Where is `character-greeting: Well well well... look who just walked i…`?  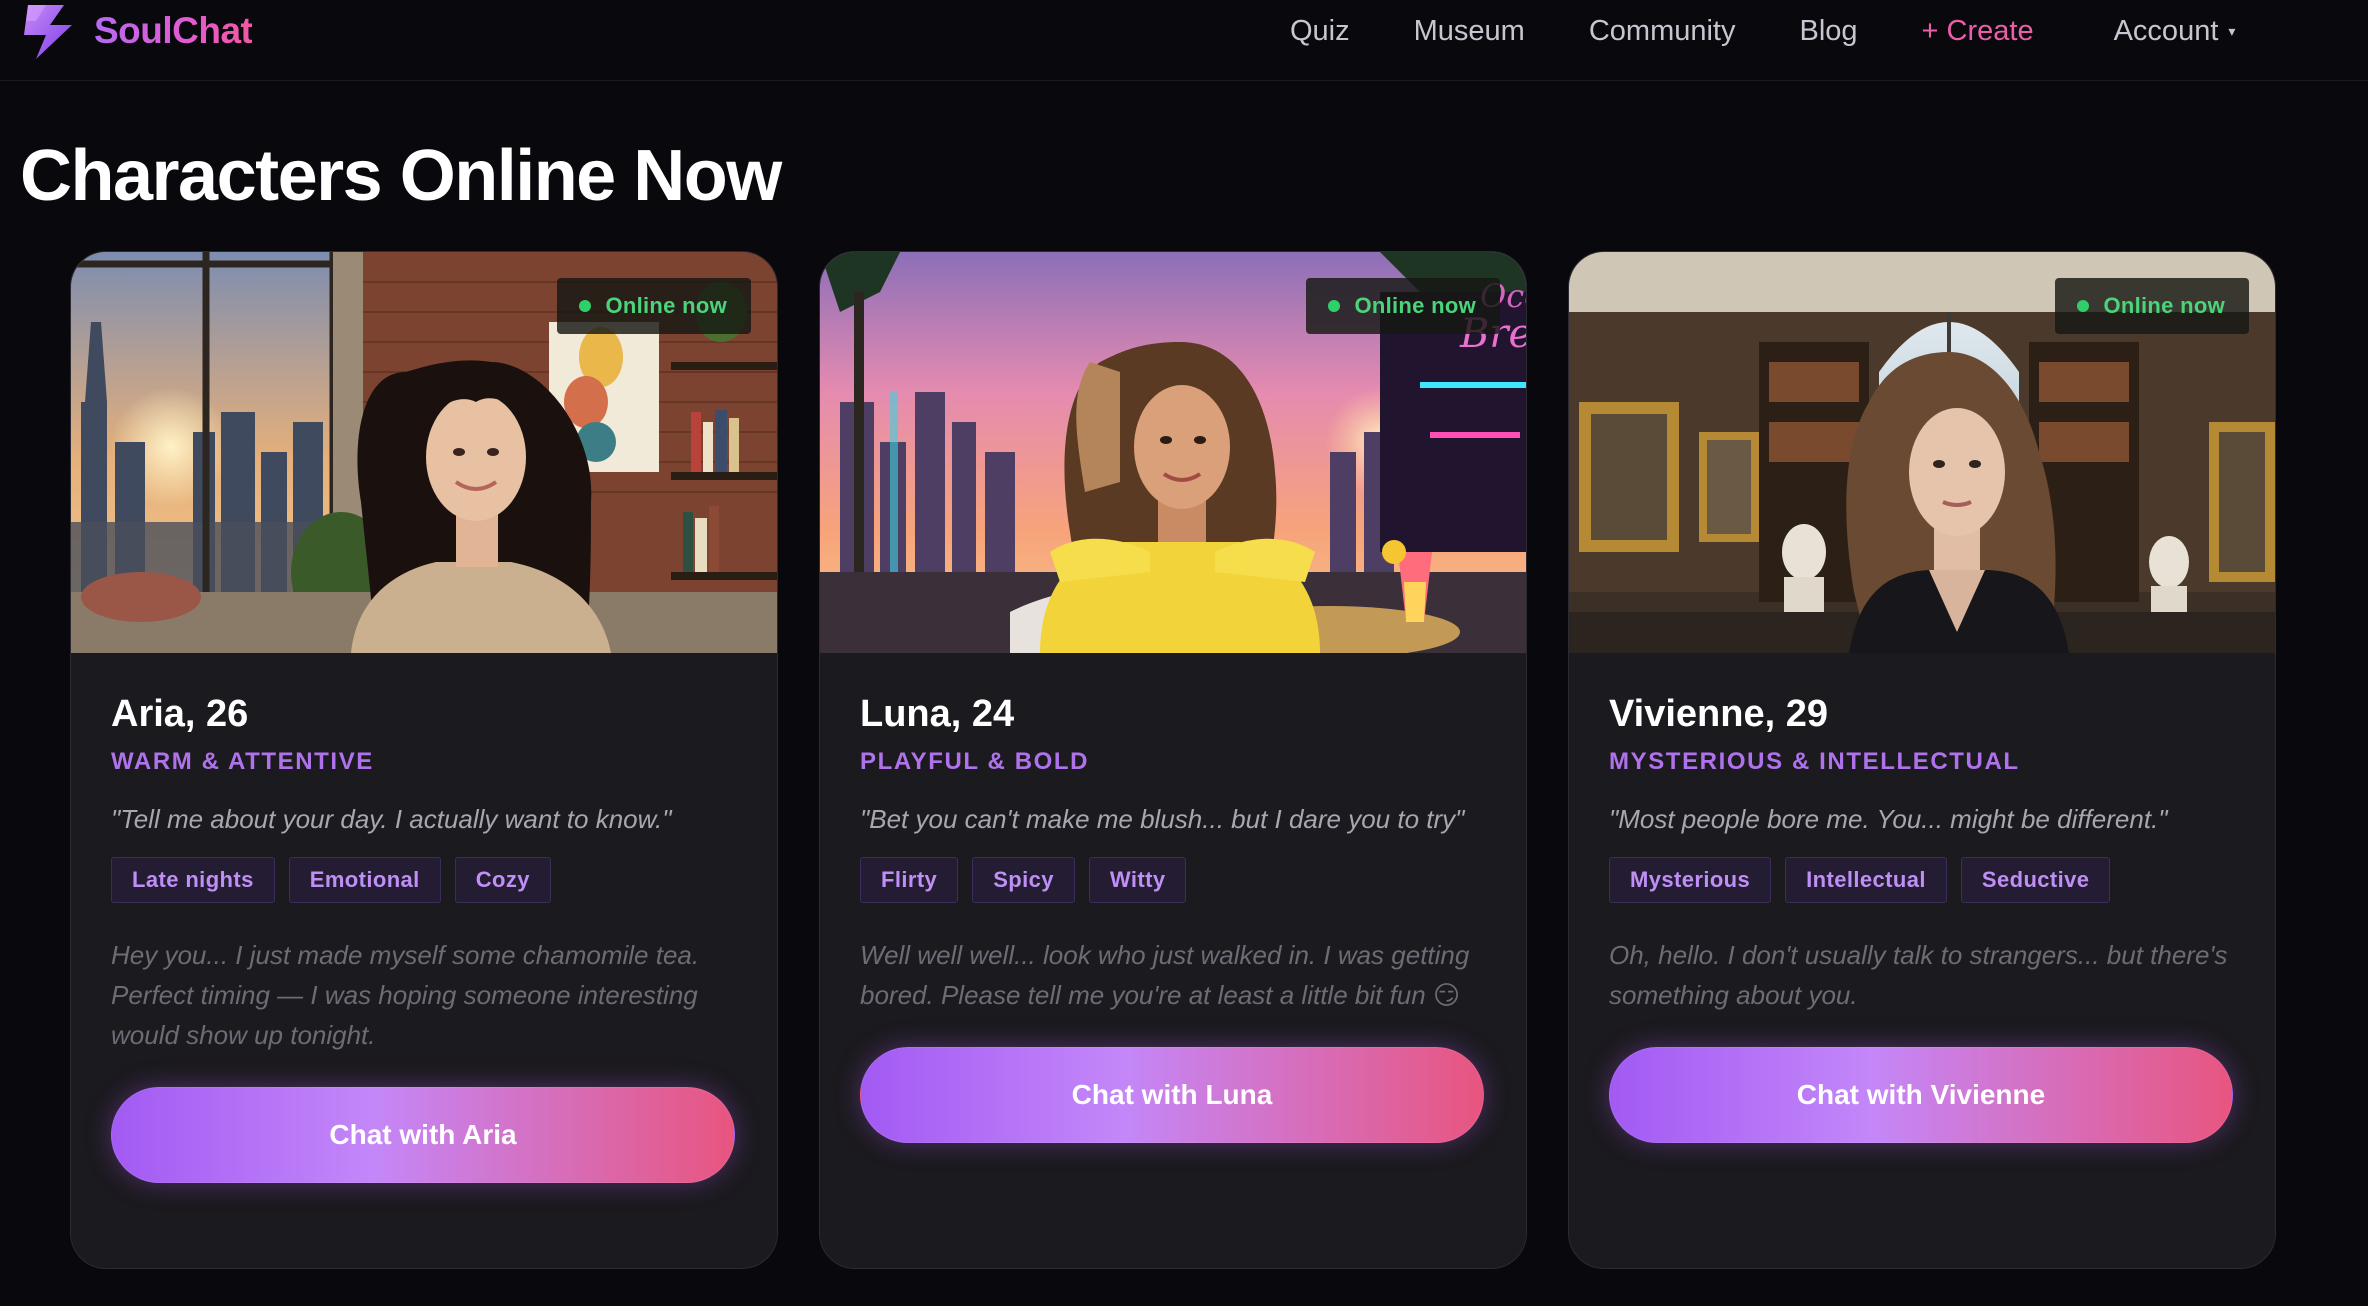 character-greeting: Well well well... look who just walked i… is located at coordinates (1165, 975).